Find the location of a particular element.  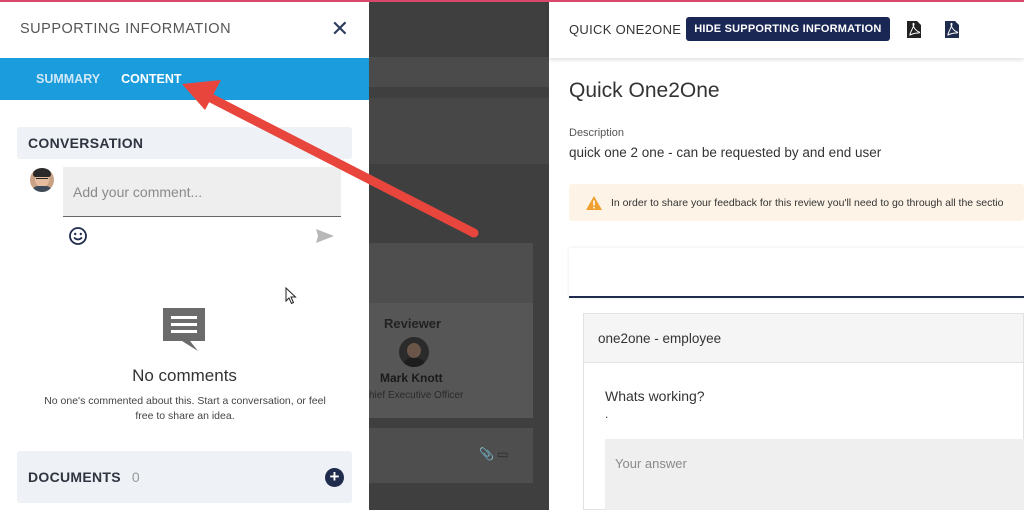

description-label: Description is located at coordinates (597, 133).